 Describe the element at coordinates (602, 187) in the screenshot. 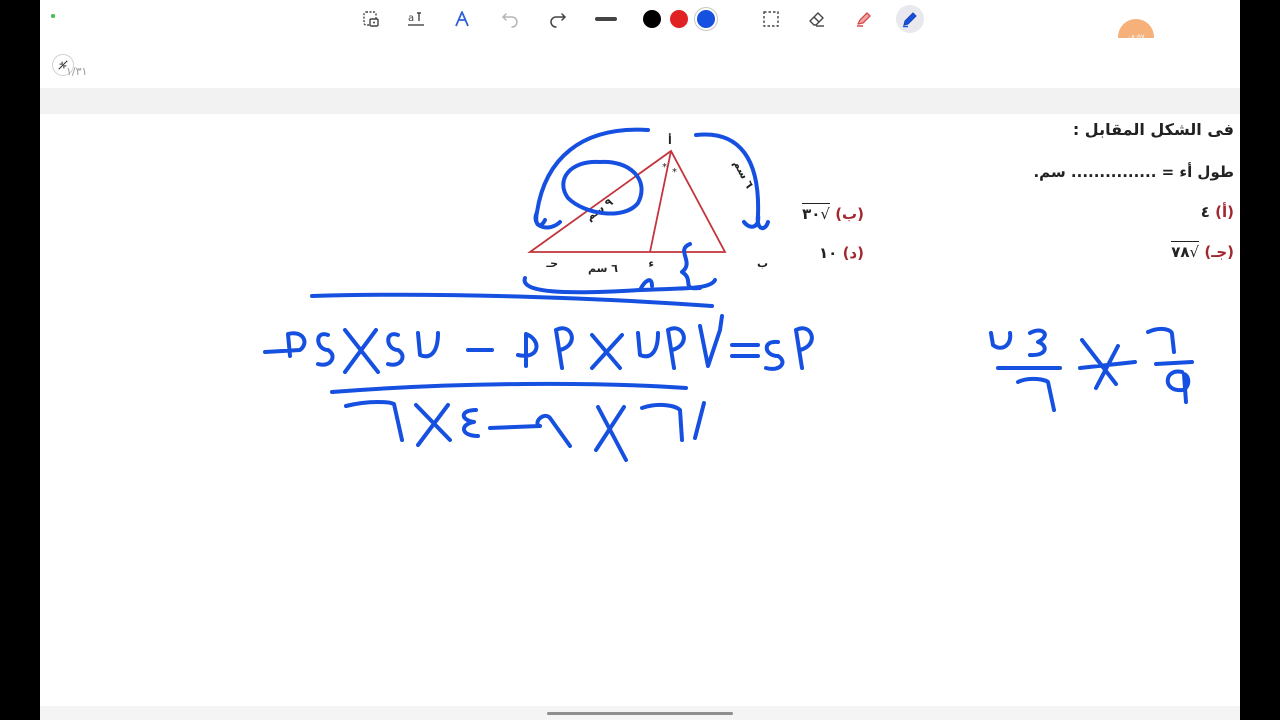

I see `ink-circle` at that location.